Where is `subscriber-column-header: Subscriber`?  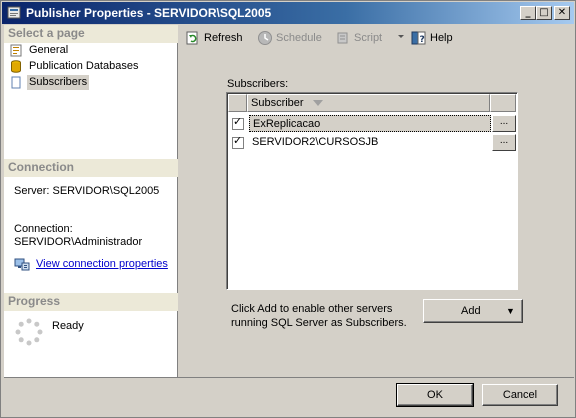 subscriber-column-header: Subscriber is located at coordinates (368, 103).